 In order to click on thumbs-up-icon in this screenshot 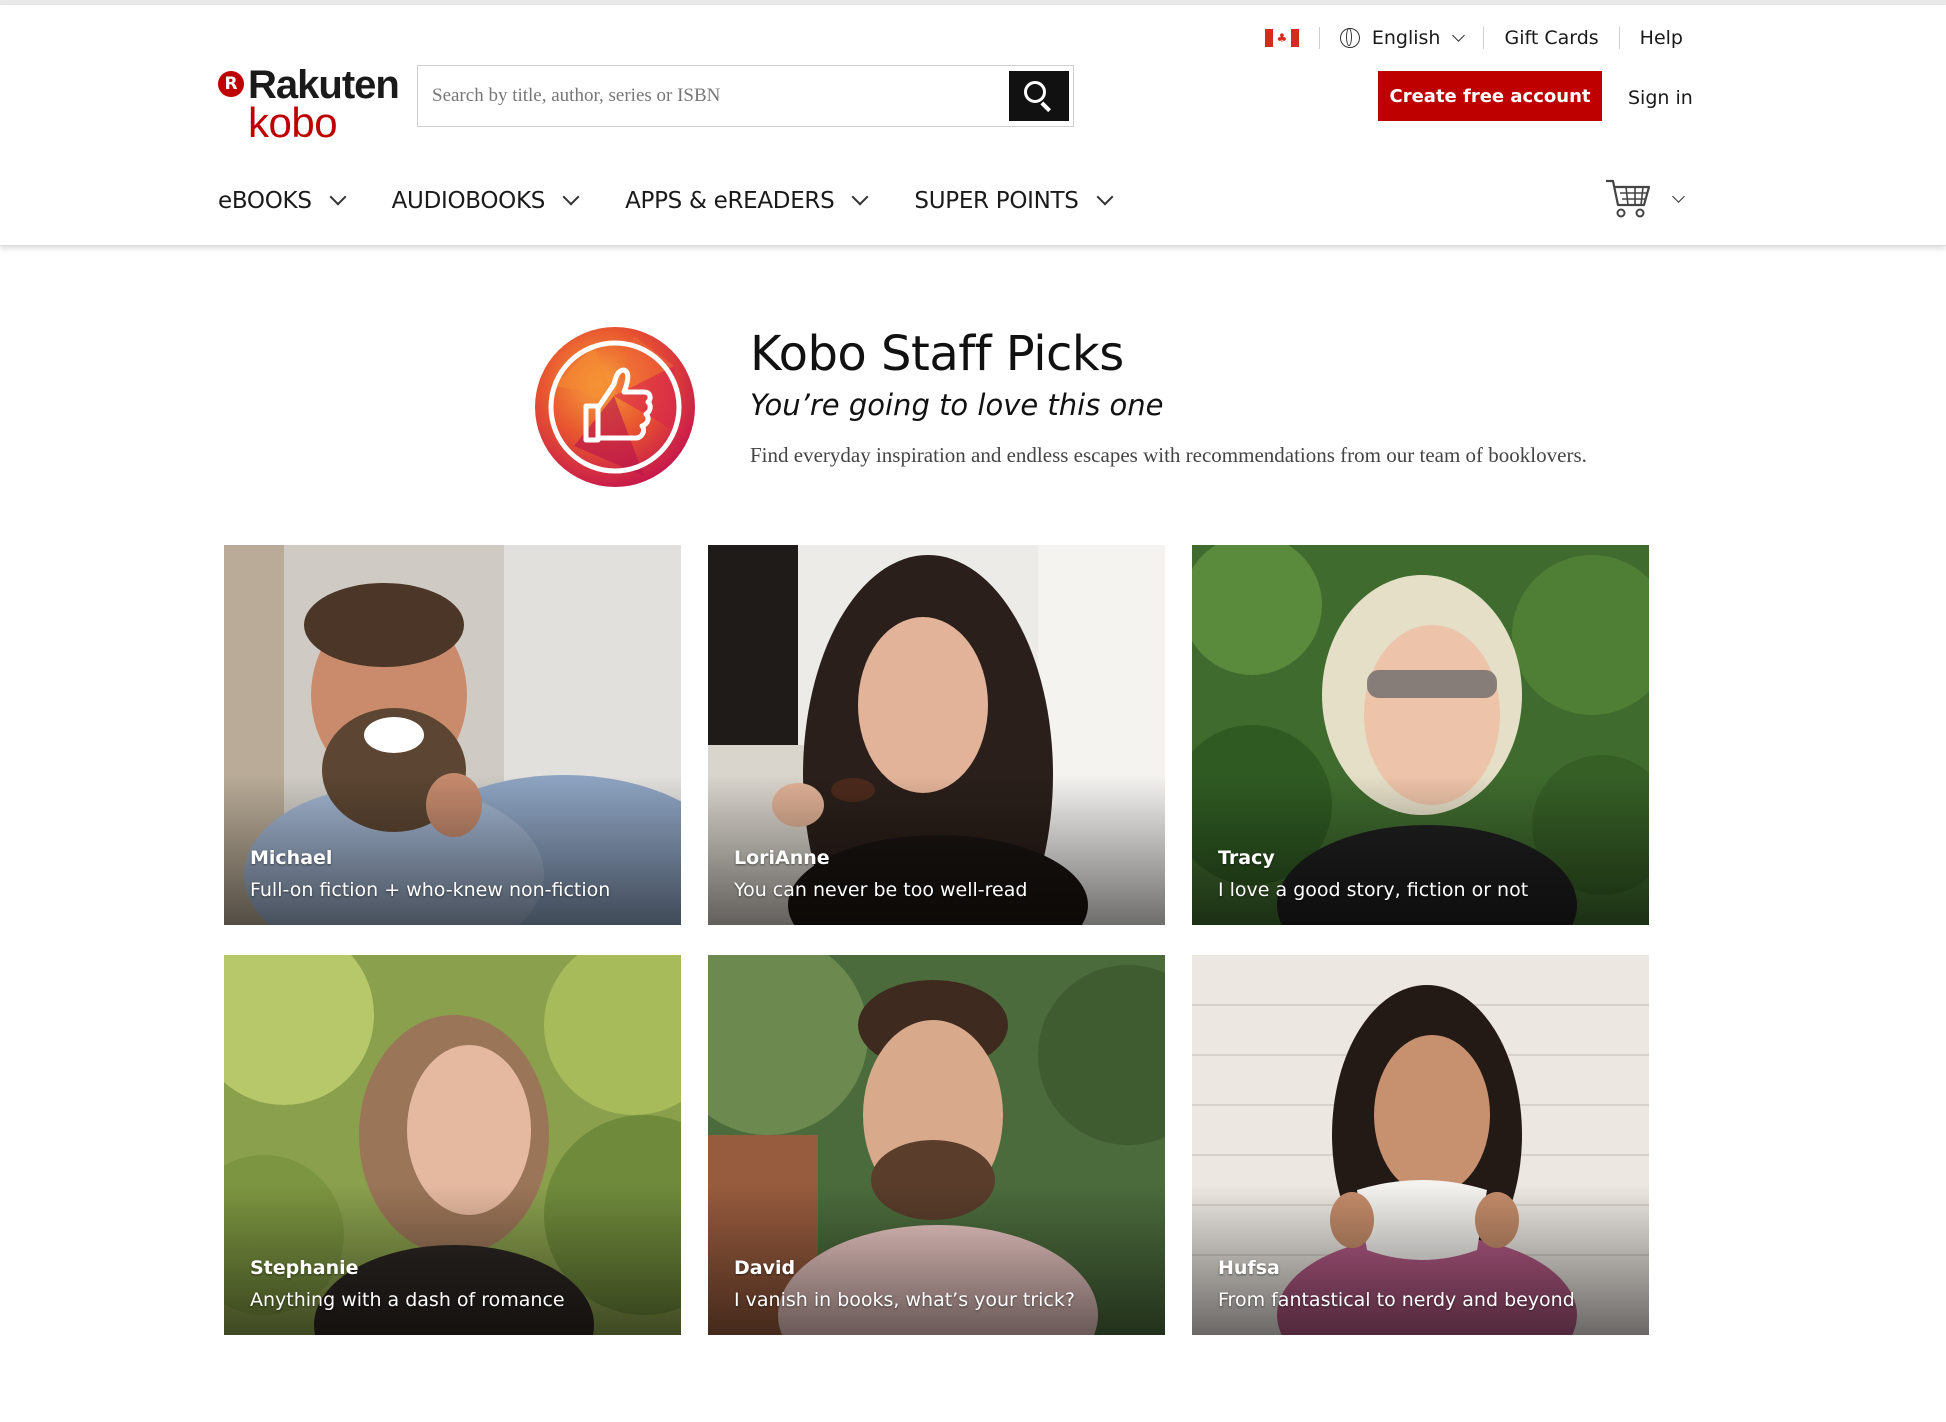, I will do `click(615, 407)`.